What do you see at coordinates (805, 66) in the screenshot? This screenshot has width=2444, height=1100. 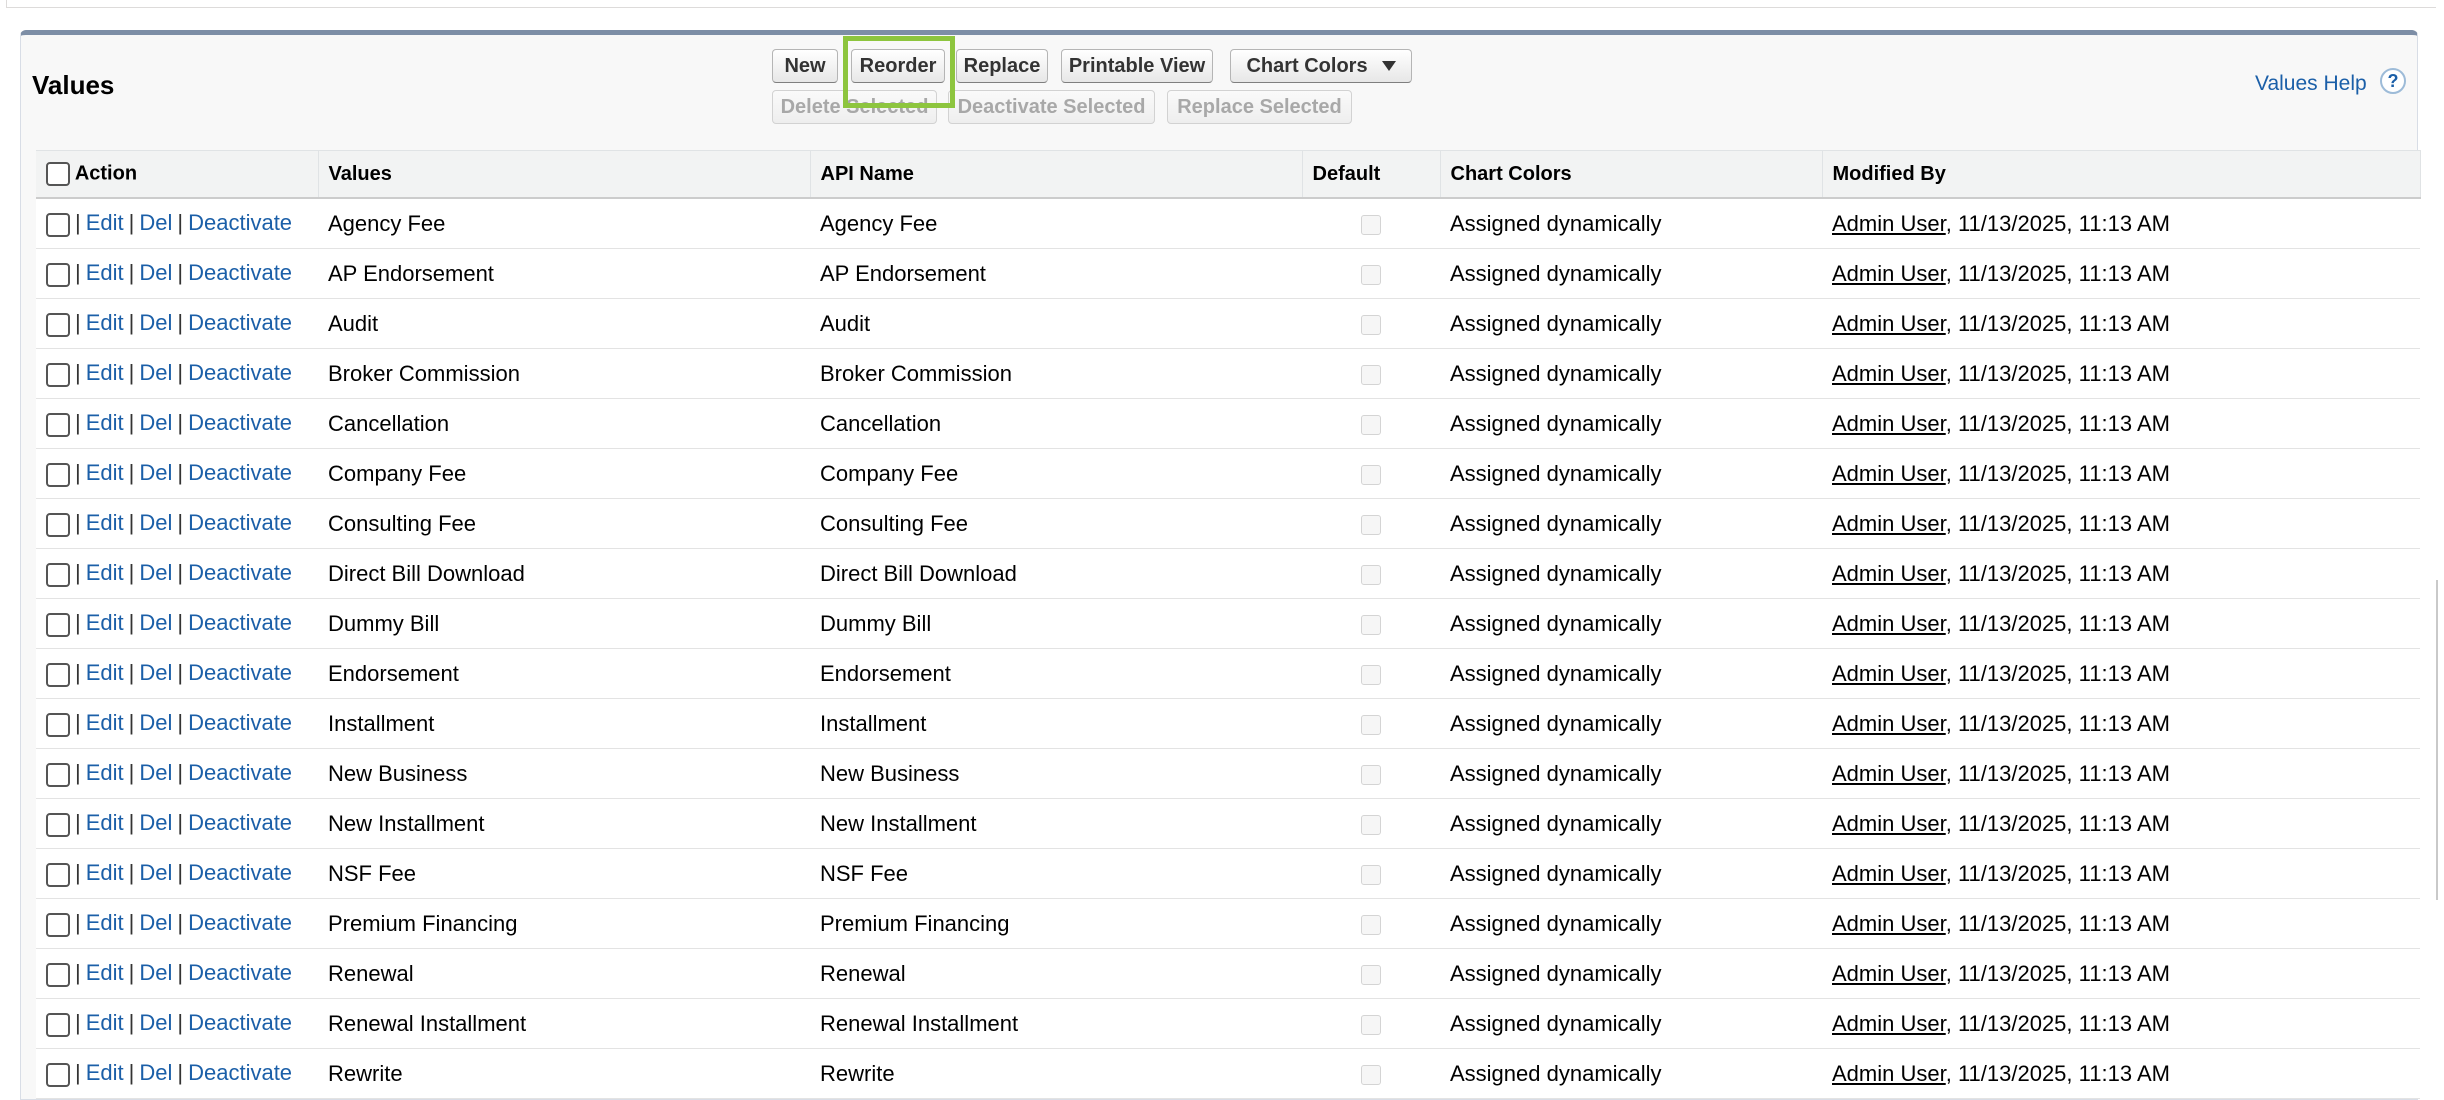 I see `new-button: New` at bounding box center [805, 66].